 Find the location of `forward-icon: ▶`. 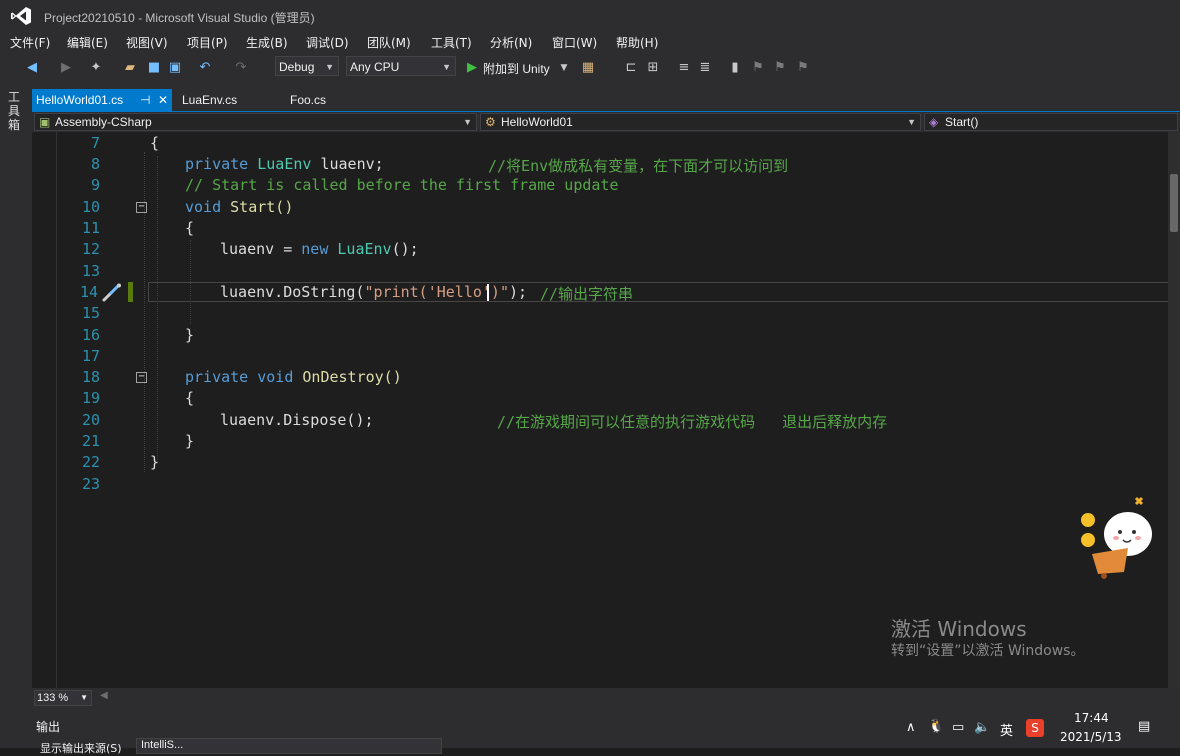

forward-icon: ▶ is located at coordinates (66, 68).